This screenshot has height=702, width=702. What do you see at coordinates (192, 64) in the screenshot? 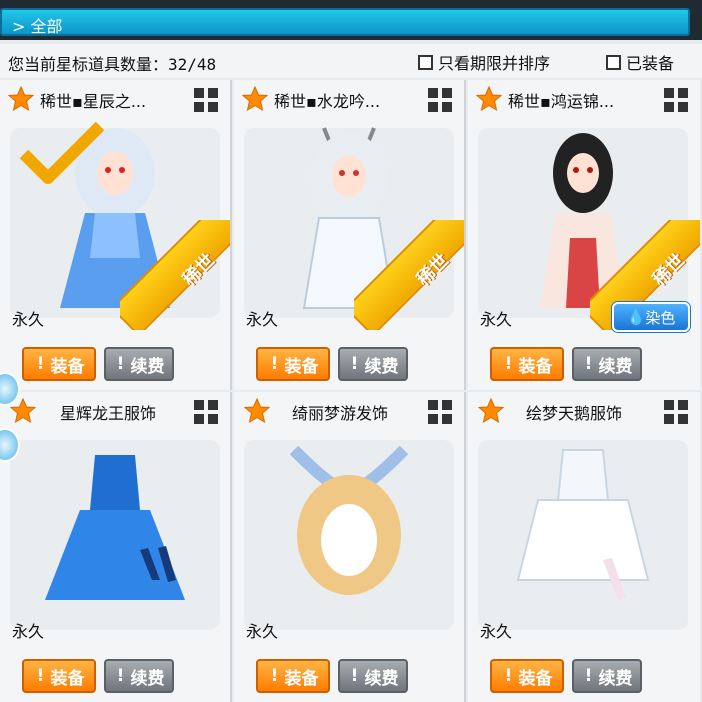
I see `count-value: 32/48` at bounding box center [192, 64].